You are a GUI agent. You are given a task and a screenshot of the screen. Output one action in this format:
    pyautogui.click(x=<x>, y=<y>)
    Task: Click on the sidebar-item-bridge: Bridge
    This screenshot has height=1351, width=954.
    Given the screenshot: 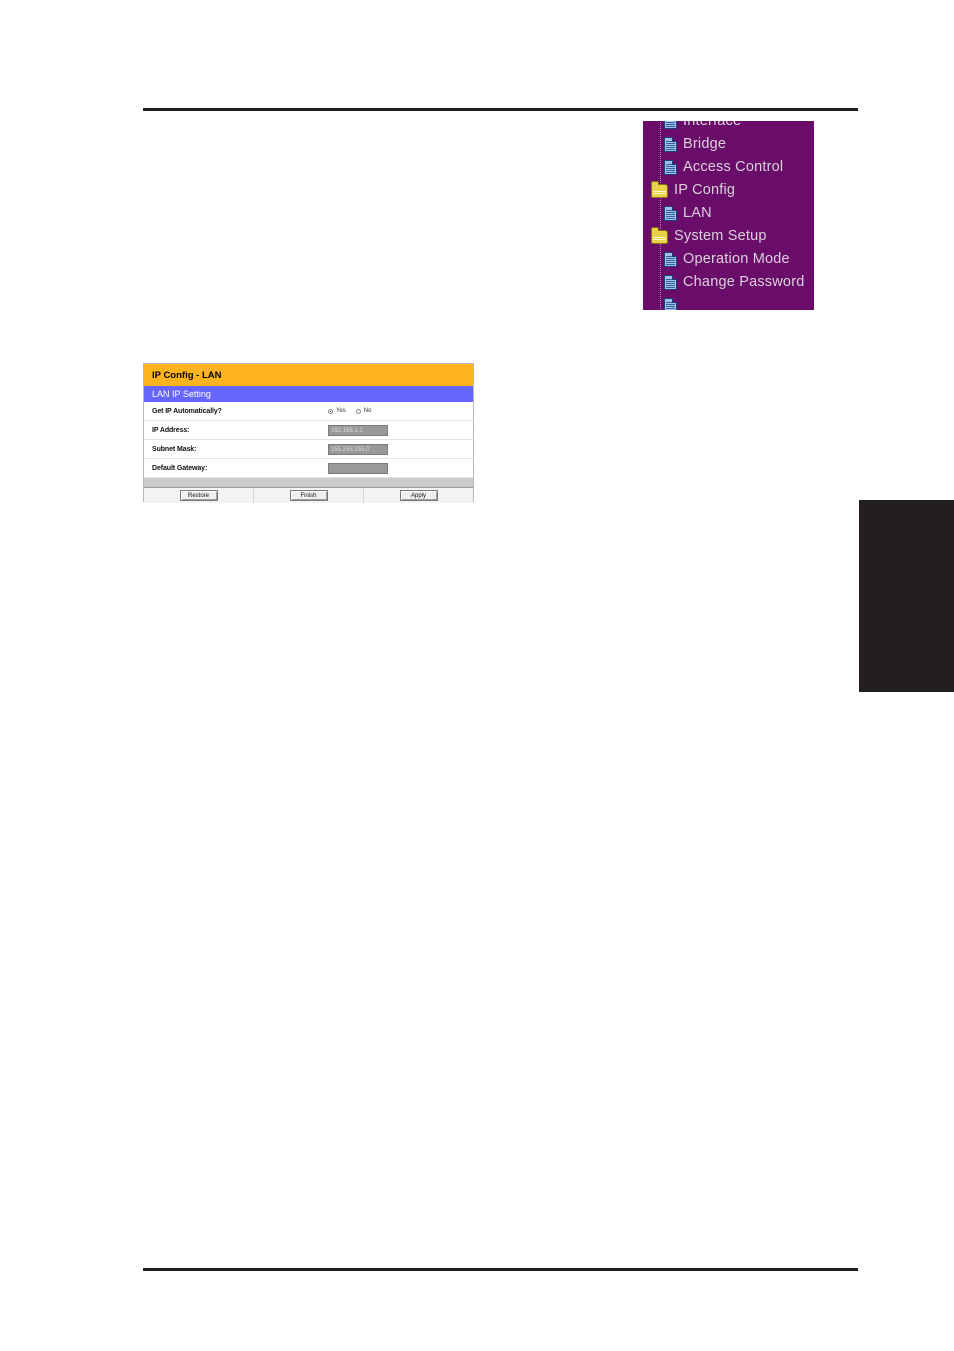 What is the action you would take?
    pyautogui.click(x=728, y=144)
    